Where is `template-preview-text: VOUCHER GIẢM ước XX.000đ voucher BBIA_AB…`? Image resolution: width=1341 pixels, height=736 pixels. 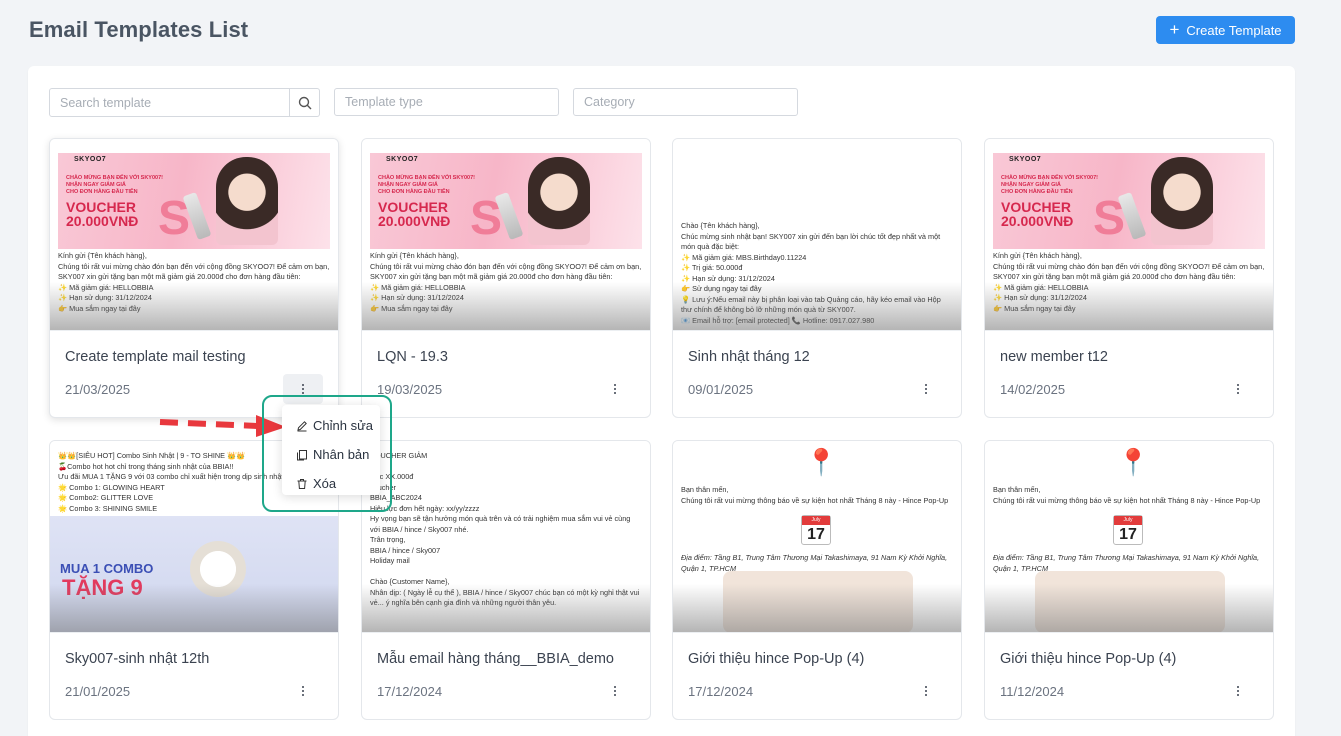
template-preview-text: VOUCHER GIẢM ước XX.000đ voucher BBIA_AB… is located at coordinates (505, 529).